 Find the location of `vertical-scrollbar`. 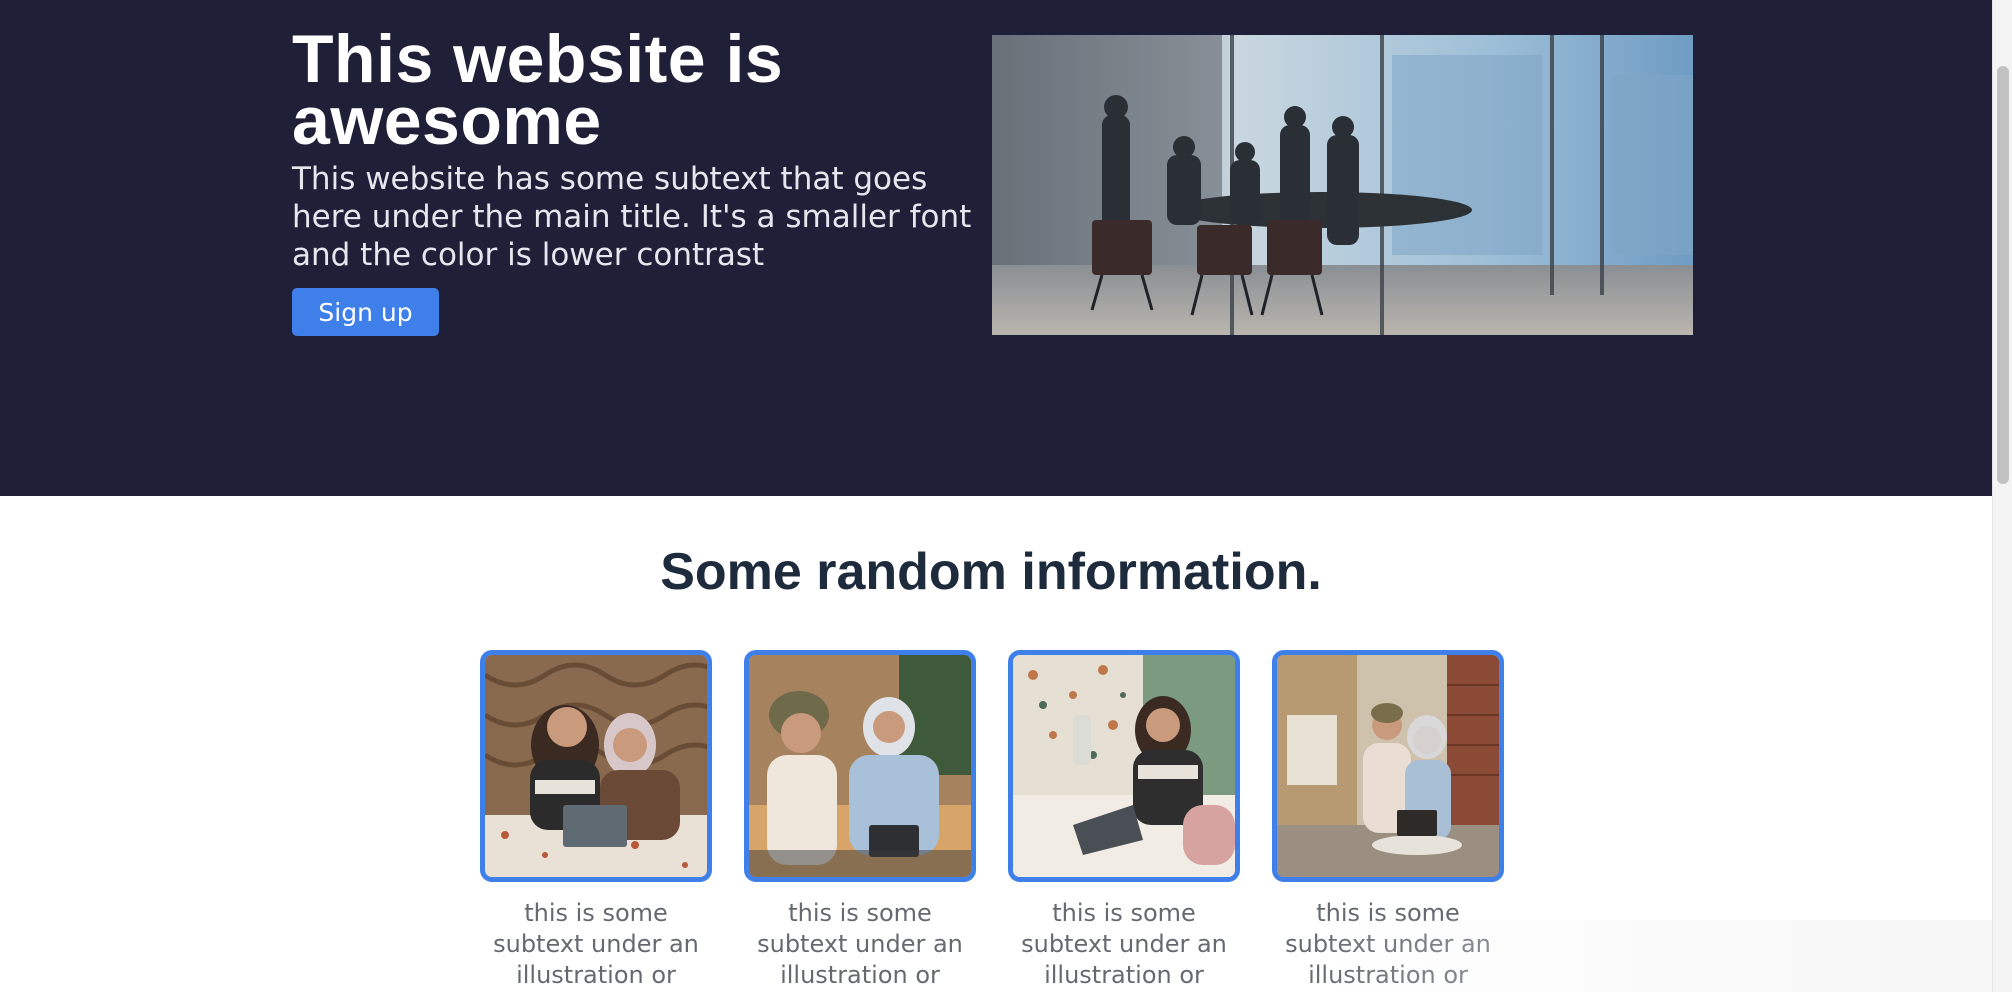

vertical-scrollbar is located at coordinates (2002, 496).